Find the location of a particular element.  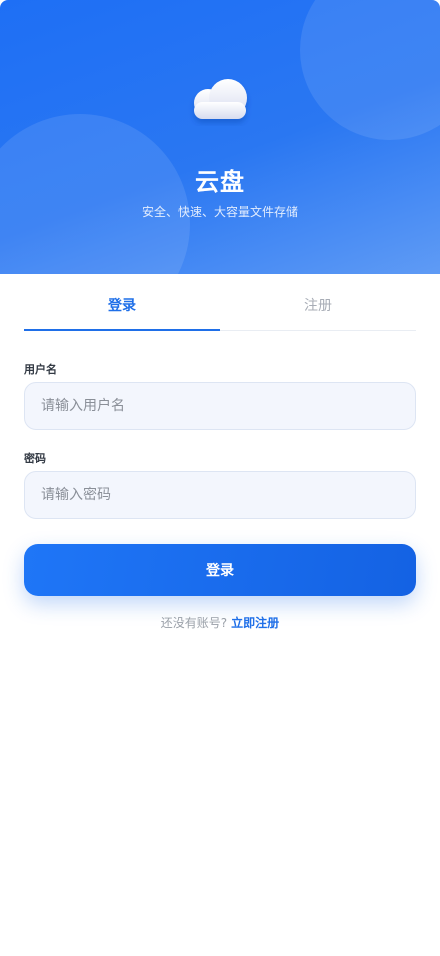

username-label: 用户名 is located at coordinates (40, 369).